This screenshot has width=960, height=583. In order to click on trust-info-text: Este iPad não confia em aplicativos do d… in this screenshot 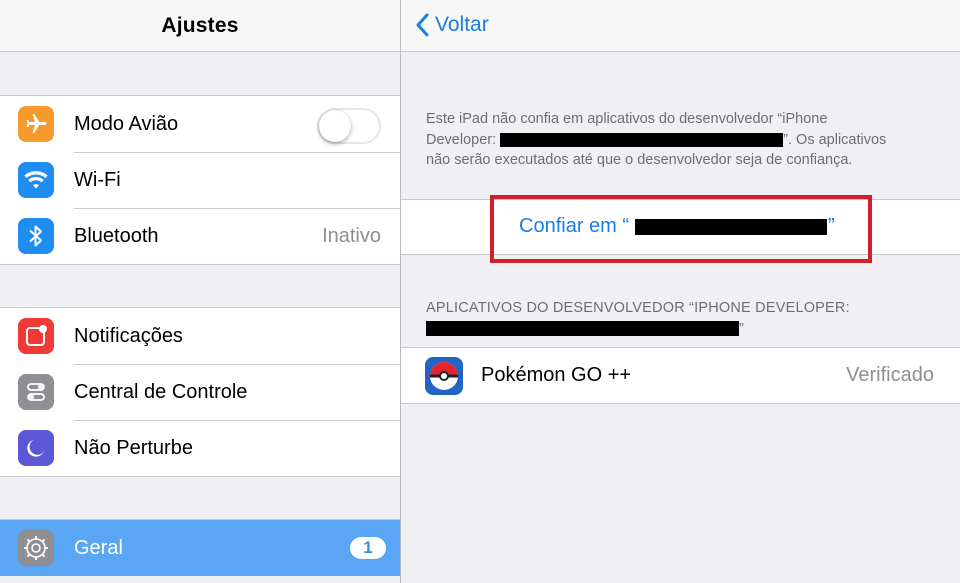, I will do `click(681, 140)`.